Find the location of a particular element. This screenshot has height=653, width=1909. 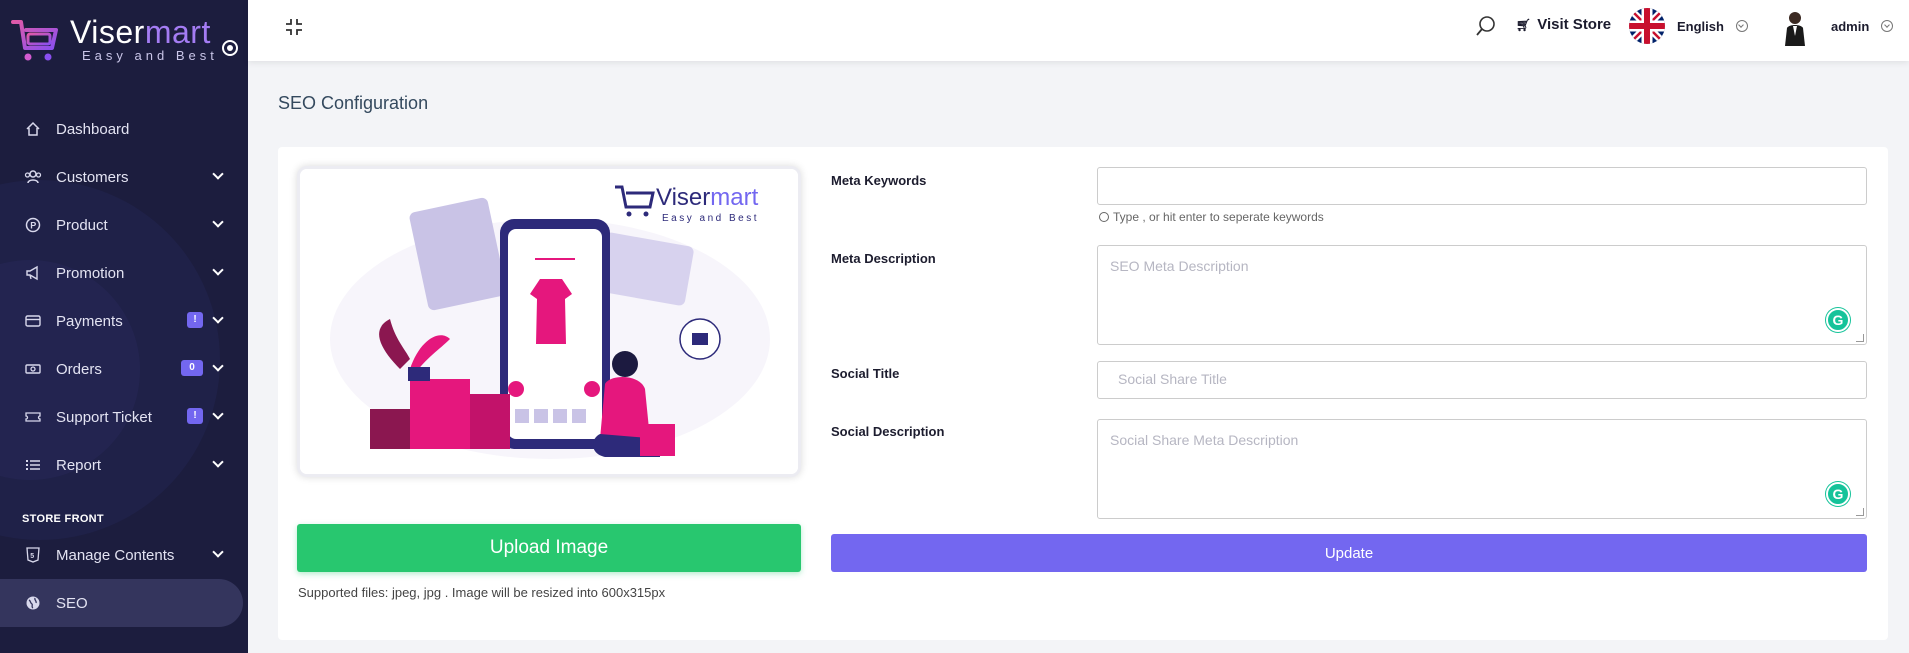

cart-icon: 🛒︎ is located at coordinates (1524, 24).